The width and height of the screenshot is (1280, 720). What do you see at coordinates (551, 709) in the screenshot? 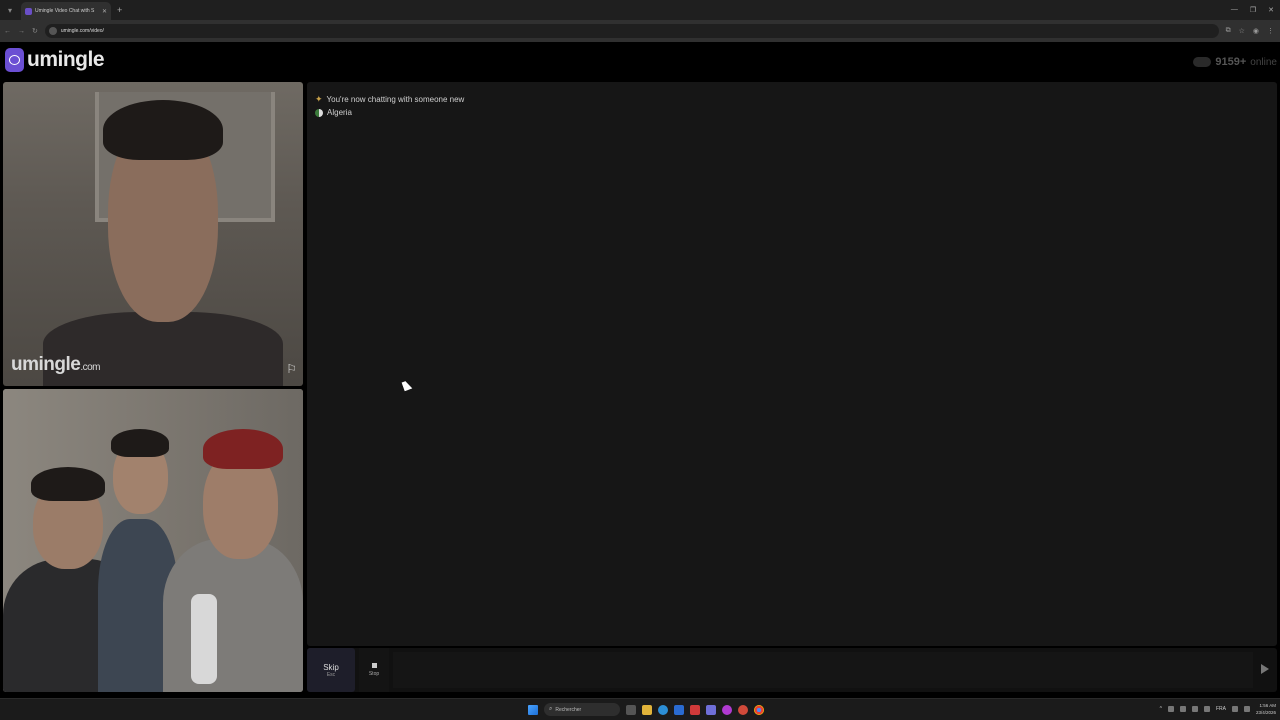
I see `search-icon: ⌕` at bounding box center [551, 709].